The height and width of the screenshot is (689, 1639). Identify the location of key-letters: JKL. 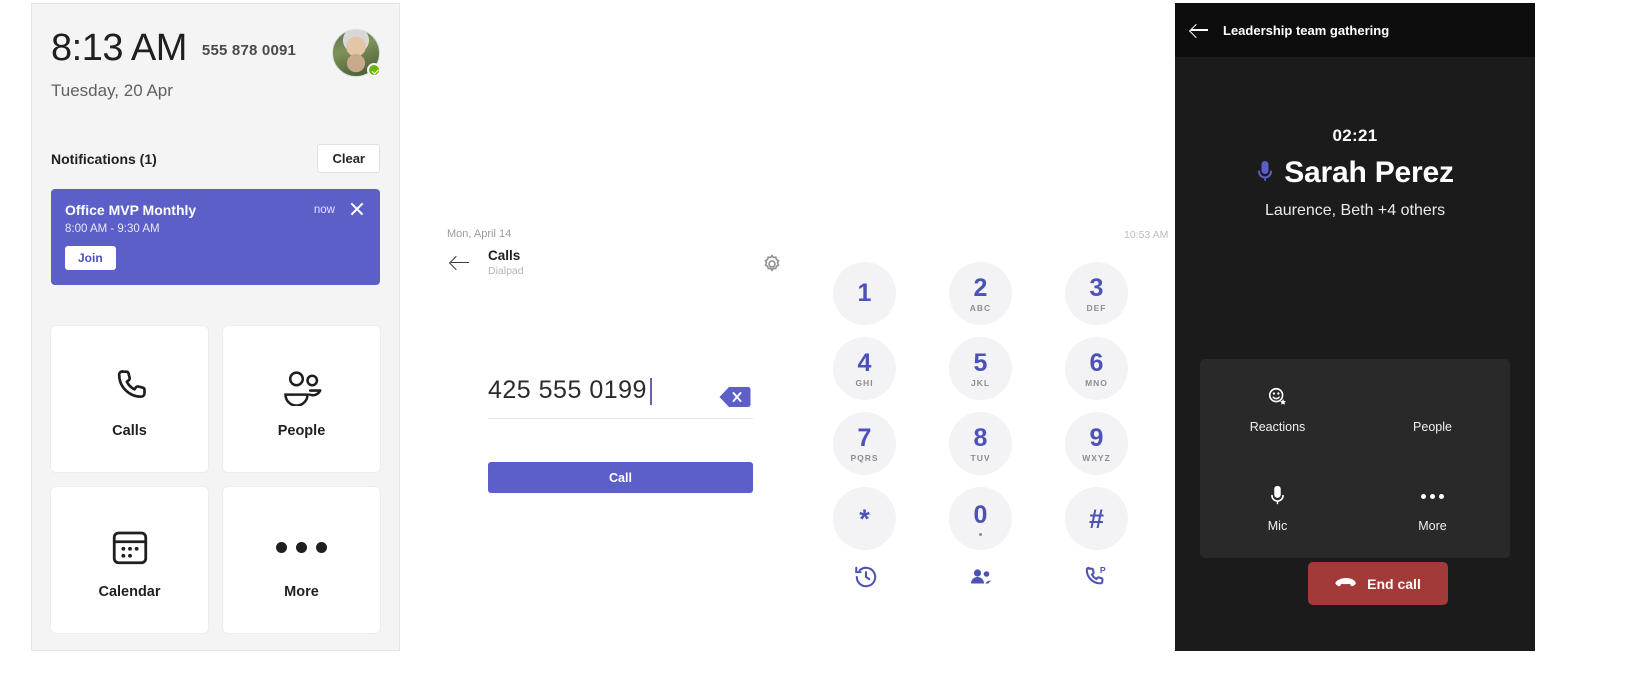
(980, 382).